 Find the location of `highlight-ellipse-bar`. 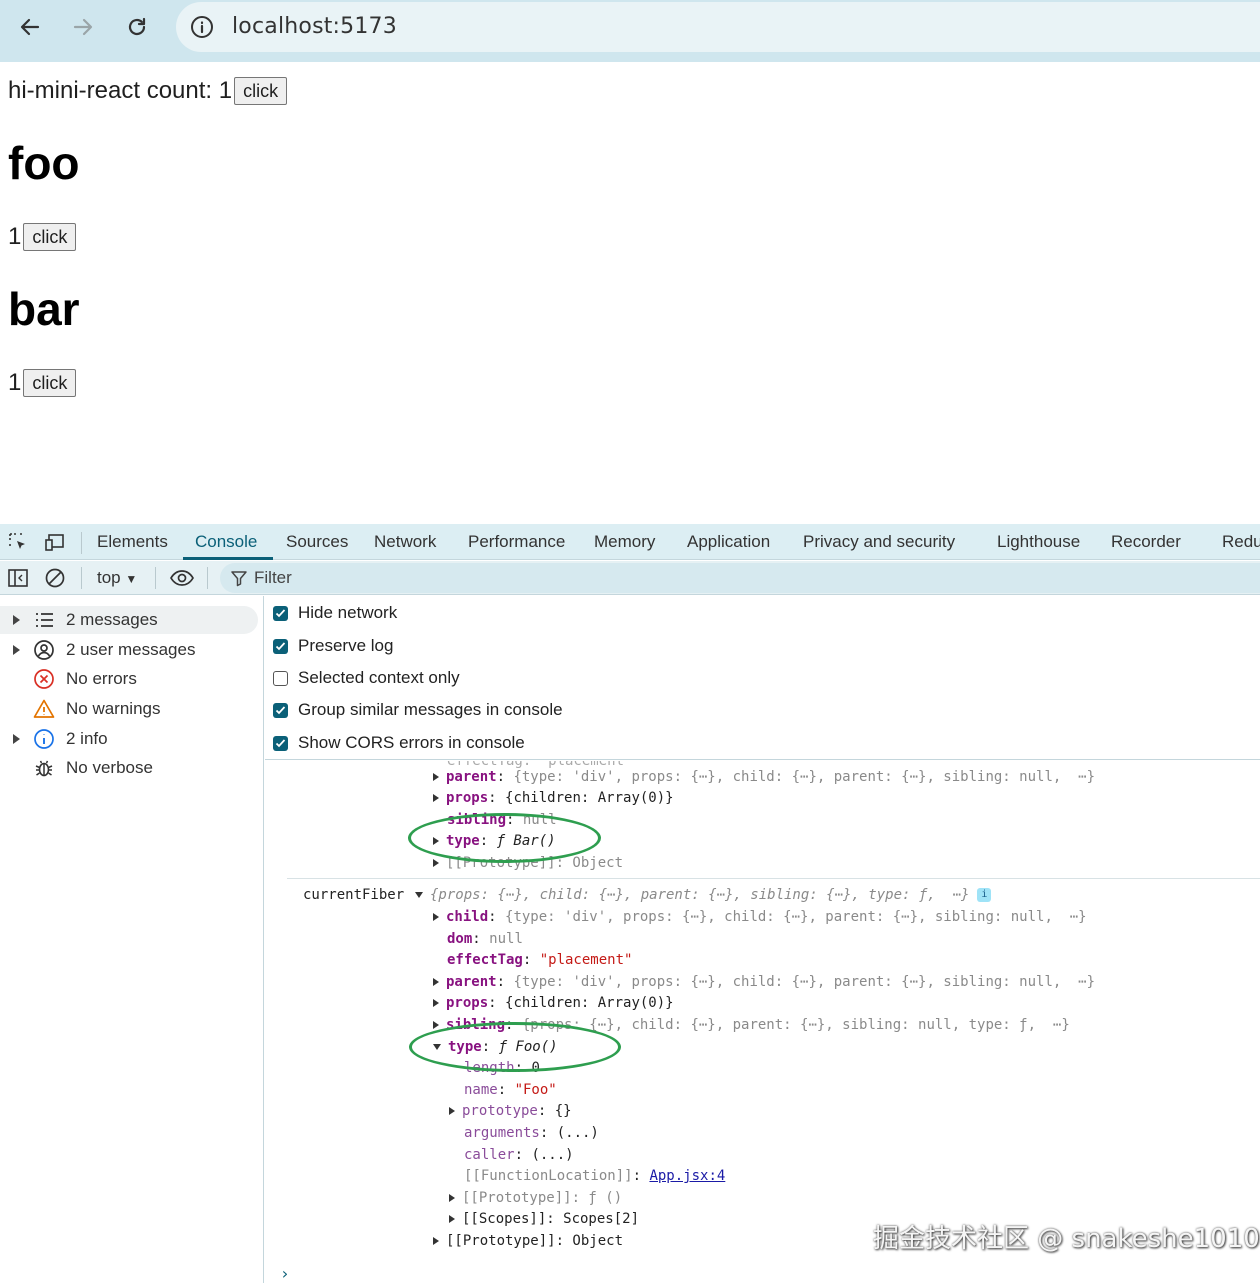

highlight-ellipse-bar is located at coordinates (504, 838).